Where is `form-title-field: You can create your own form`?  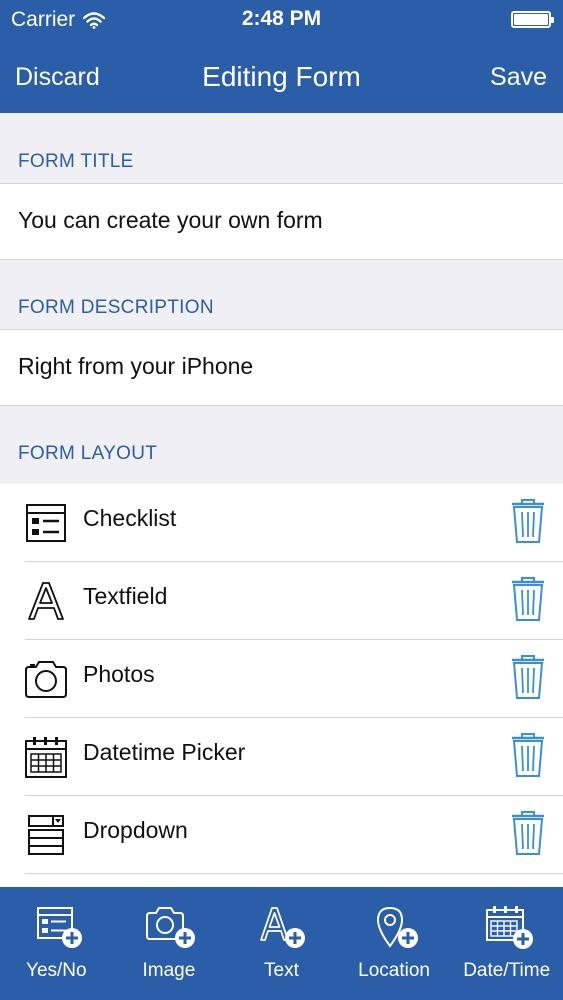 form-title-field: You can create your own form is located at coordinates (281, 221).